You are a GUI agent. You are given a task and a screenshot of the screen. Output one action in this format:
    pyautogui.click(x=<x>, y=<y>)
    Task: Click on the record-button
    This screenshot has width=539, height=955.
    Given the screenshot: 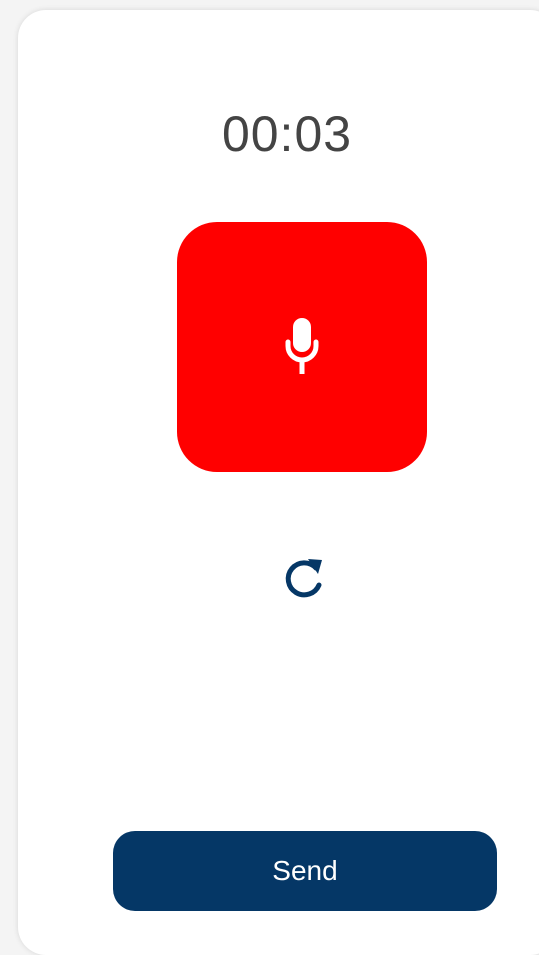 What is the action you would take?
    pyautogui.click(x=302, y=347)
    